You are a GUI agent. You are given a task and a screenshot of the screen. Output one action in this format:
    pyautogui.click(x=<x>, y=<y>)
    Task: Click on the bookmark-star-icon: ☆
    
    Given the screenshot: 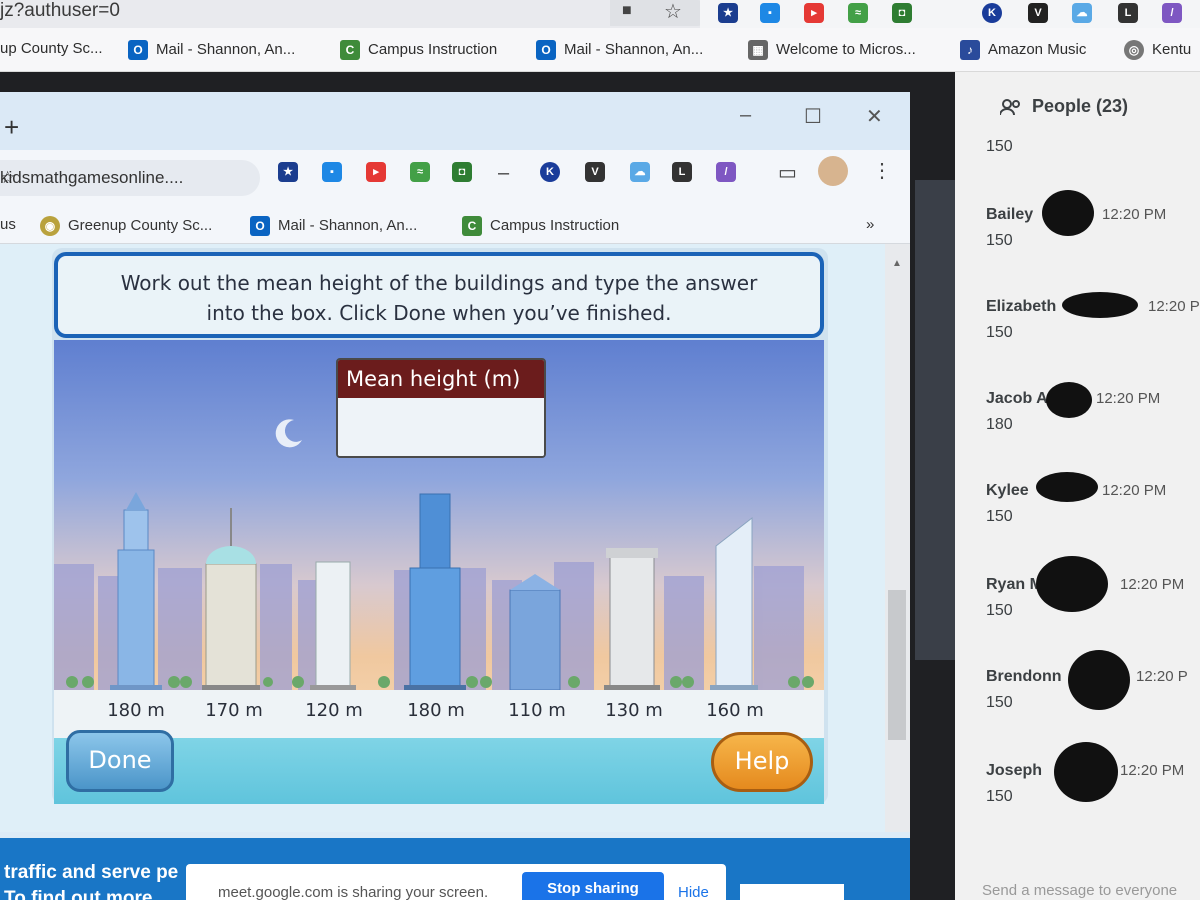 What is the action you would take?
    pyautogui.click(x=673, y=12)
    